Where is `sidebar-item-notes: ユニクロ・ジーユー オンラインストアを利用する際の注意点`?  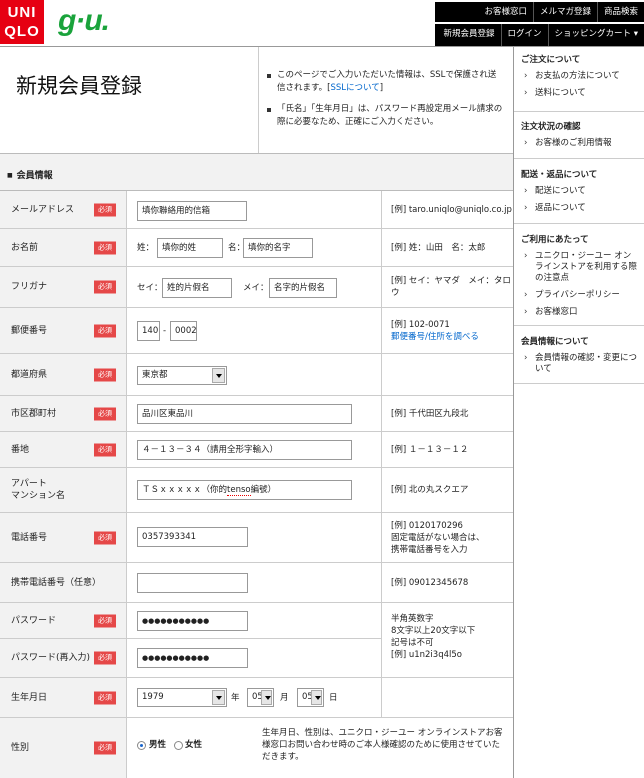 sidebar-item-notes: ユニクロ・ジーユー オンラインストアを利用する際の注意点 is located at coordinates (579, 267).